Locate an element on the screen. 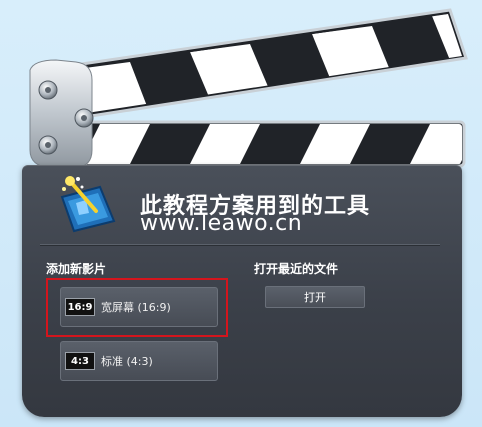  open-button: 打开 is located at coordinates (315, 297).